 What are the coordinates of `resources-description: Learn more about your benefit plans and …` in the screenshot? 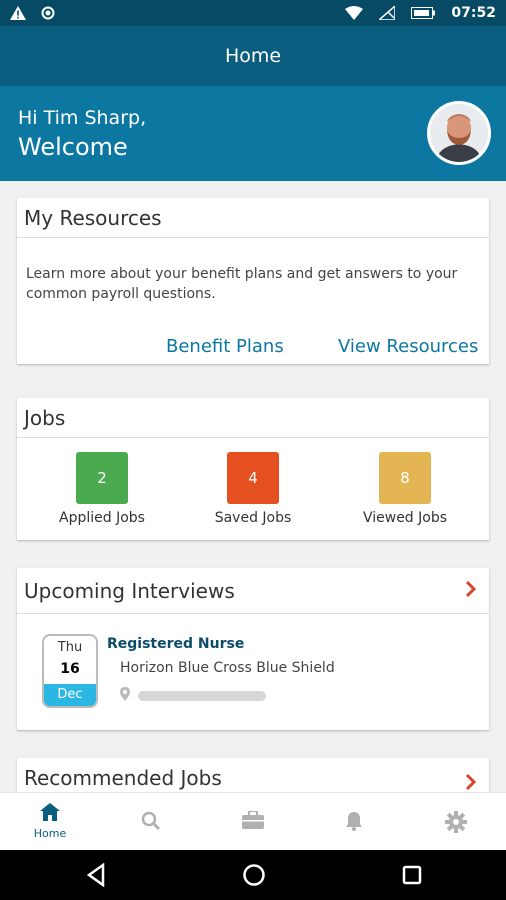 It's located at (242, 284).